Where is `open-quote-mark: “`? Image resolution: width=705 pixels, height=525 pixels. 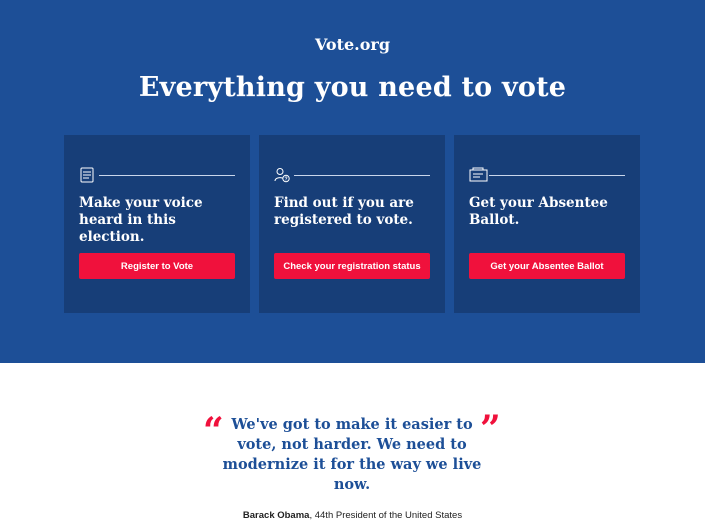 open-quote-mark: “ is located at coordinates (213, 431).